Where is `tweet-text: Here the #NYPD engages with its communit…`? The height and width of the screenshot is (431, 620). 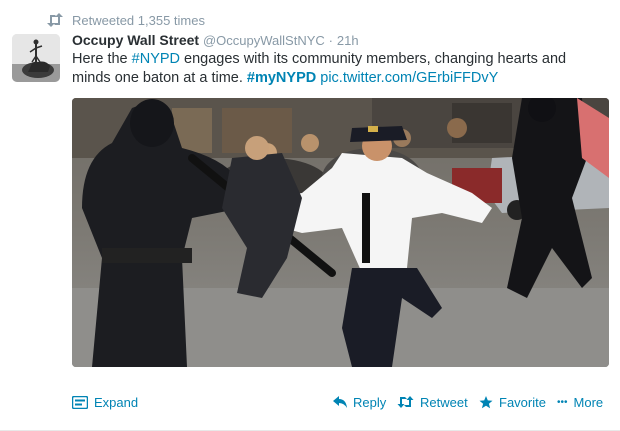 tweet-text: Here the #NYPD engages with its communit… is located at coordinates (337, 69).